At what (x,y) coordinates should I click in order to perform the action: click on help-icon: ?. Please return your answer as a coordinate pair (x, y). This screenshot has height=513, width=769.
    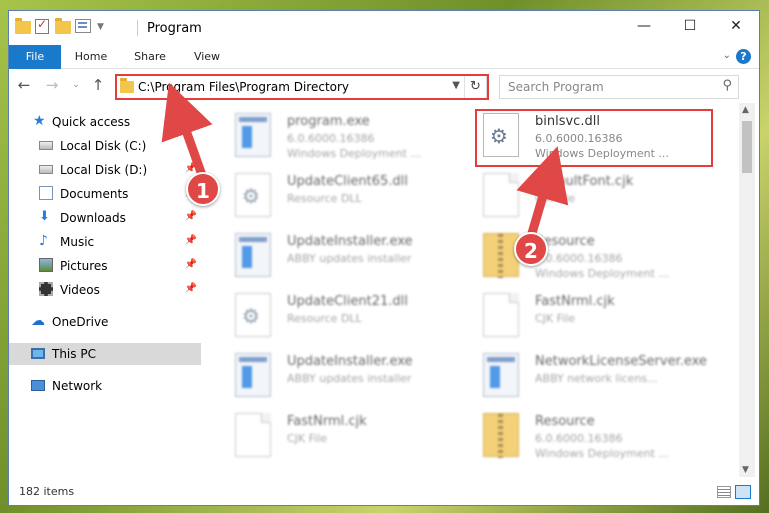
    Looking at the image, I should click on (743, 56).